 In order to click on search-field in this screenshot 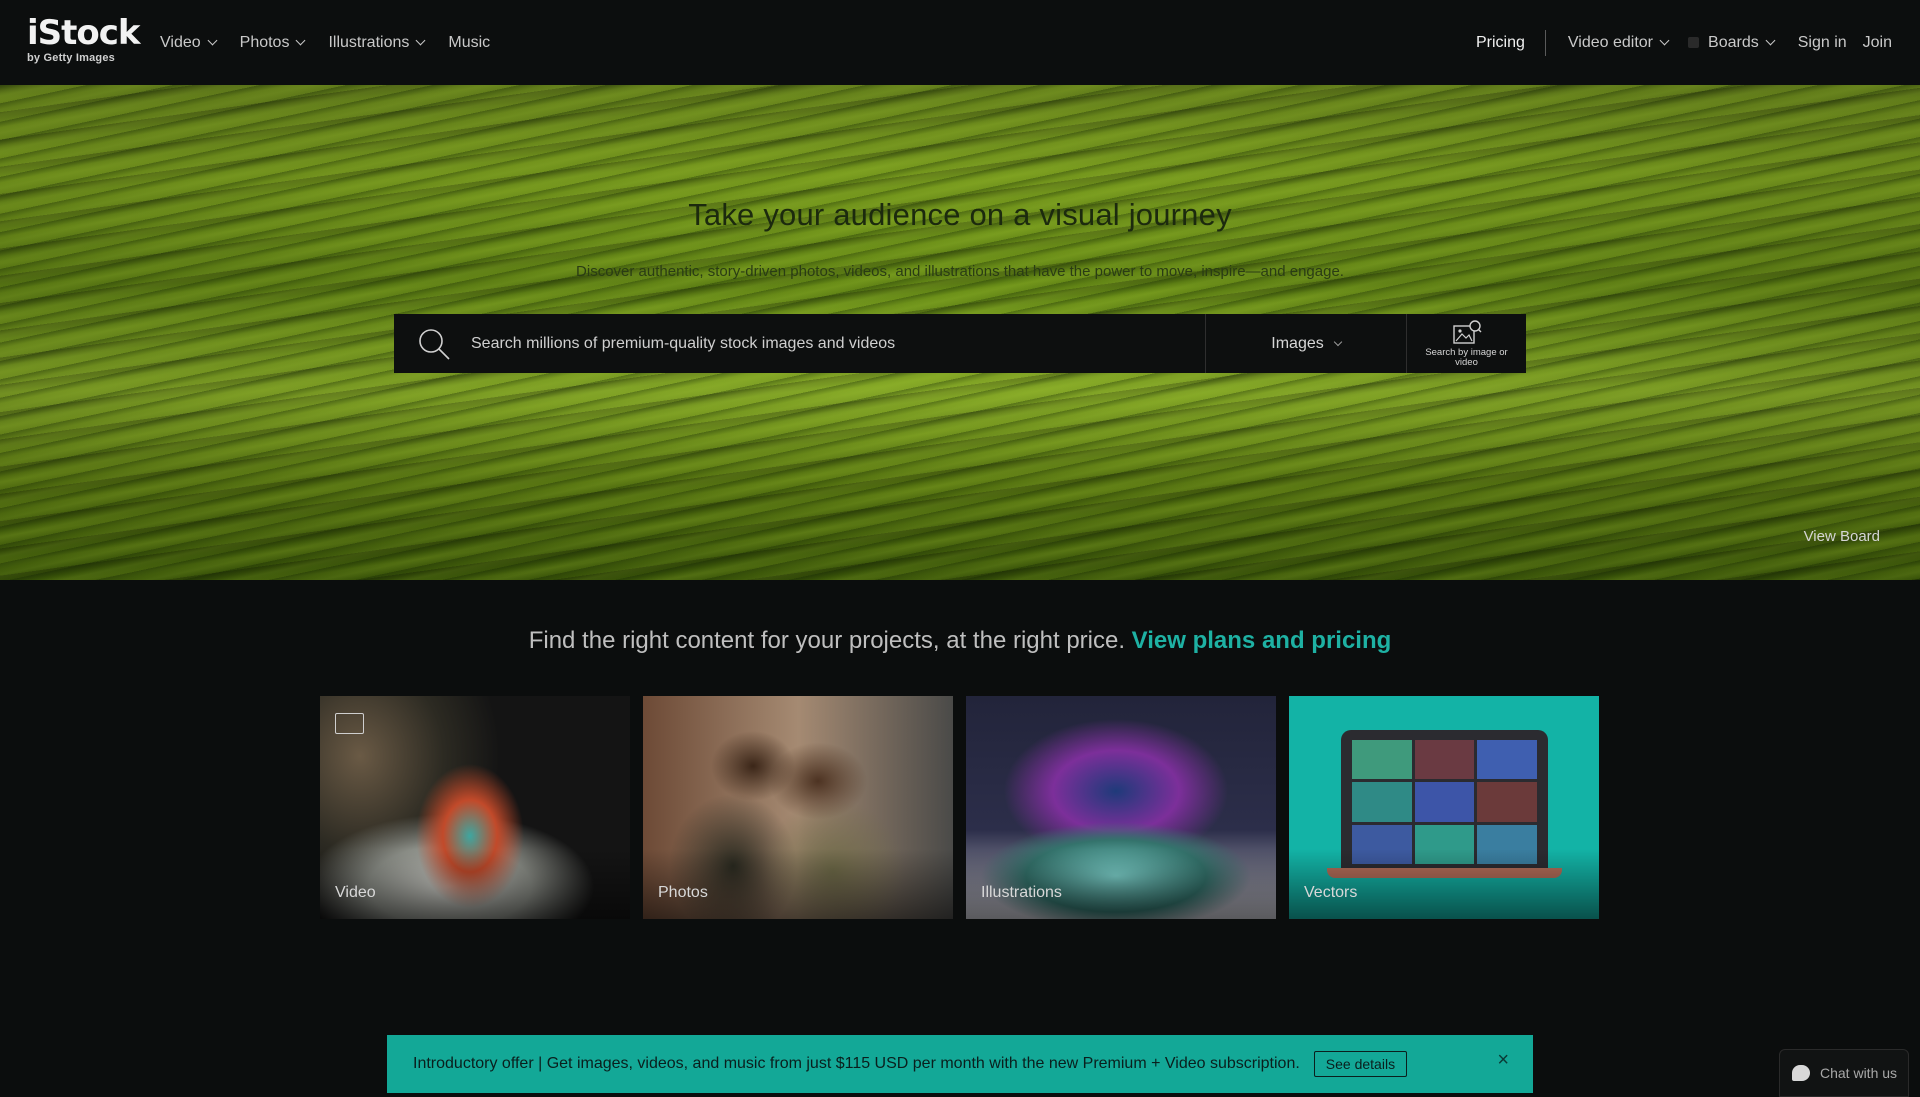, I will do `click(799, 343)`.